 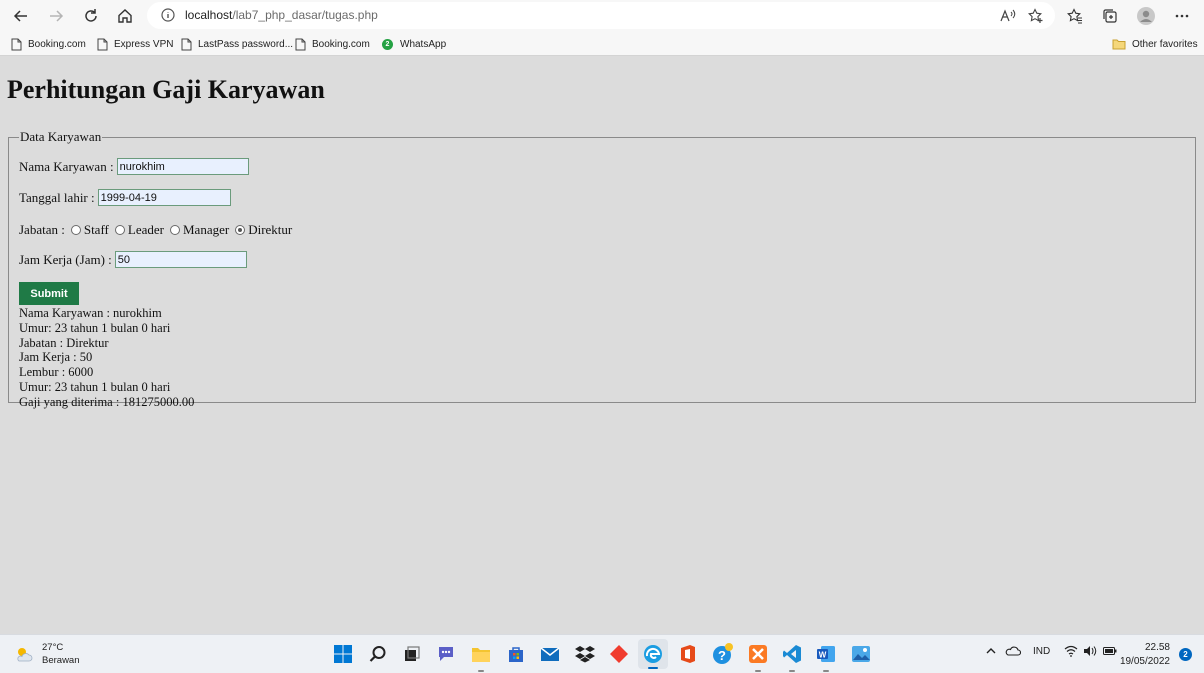 What do you see at coordinates (1008, 16) in the screenshot?
I see `read-aloud-icon` at bounding box center [1008, 16].